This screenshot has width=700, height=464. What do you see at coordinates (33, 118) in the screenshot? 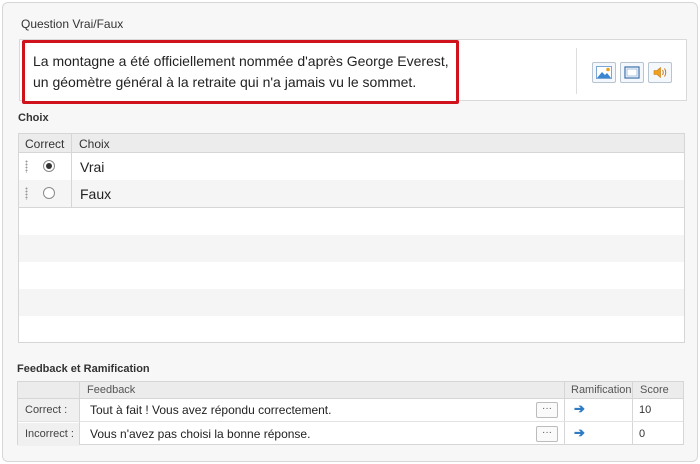
I see `choices-section-label: Choix` at bounding box center [33, 118].